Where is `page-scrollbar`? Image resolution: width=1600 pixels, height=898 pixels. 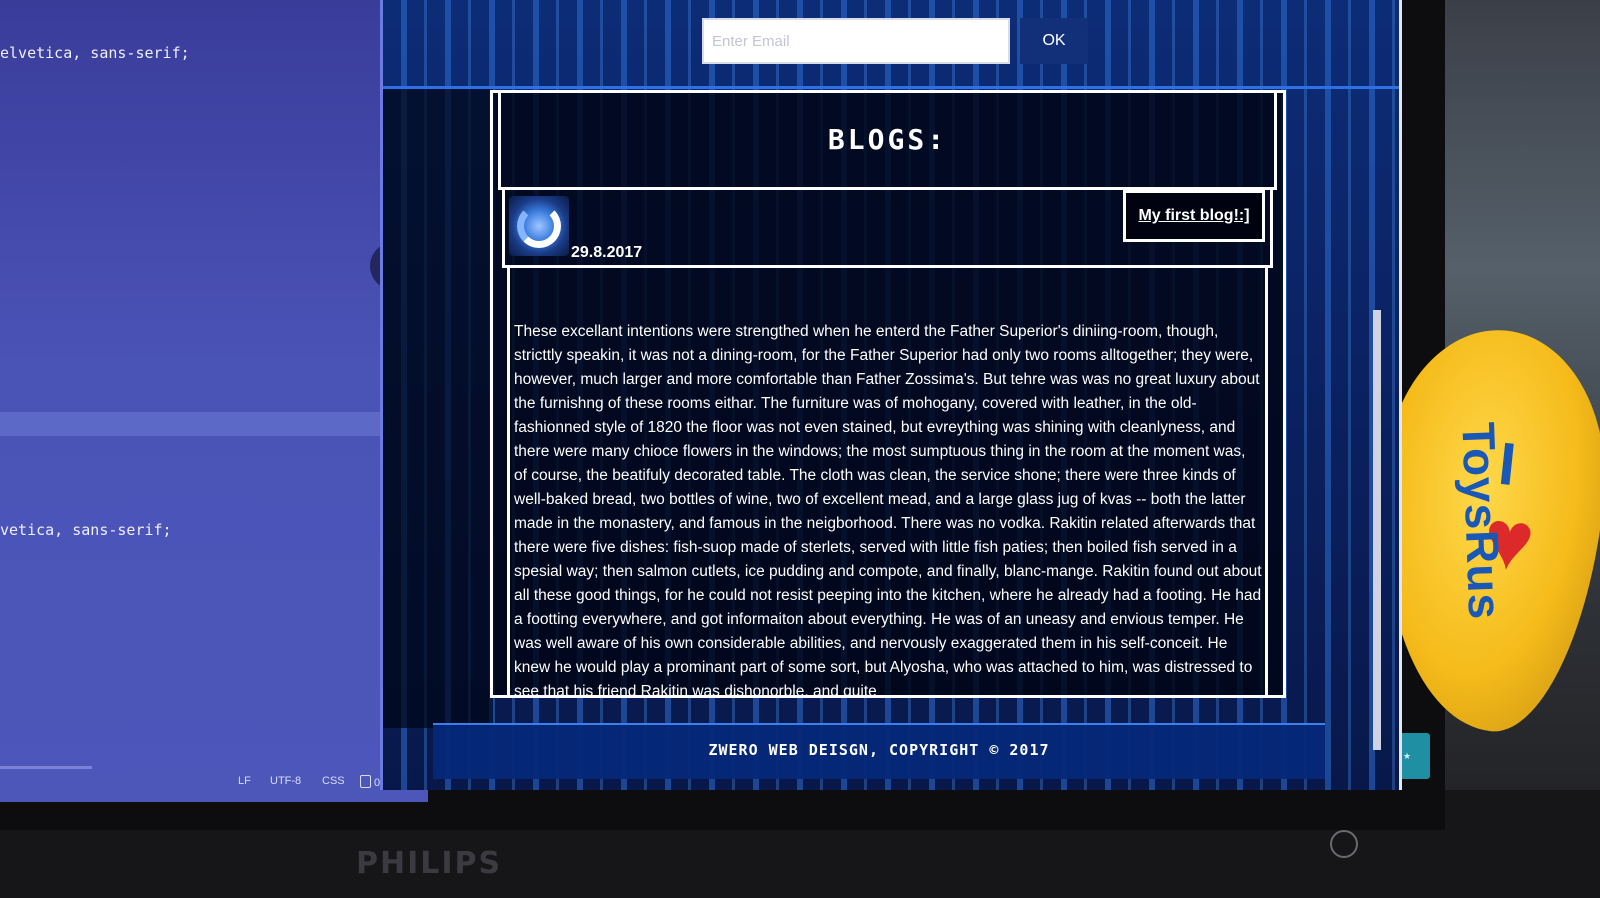
page-scrollbar is located at coordinates (1377, 530).